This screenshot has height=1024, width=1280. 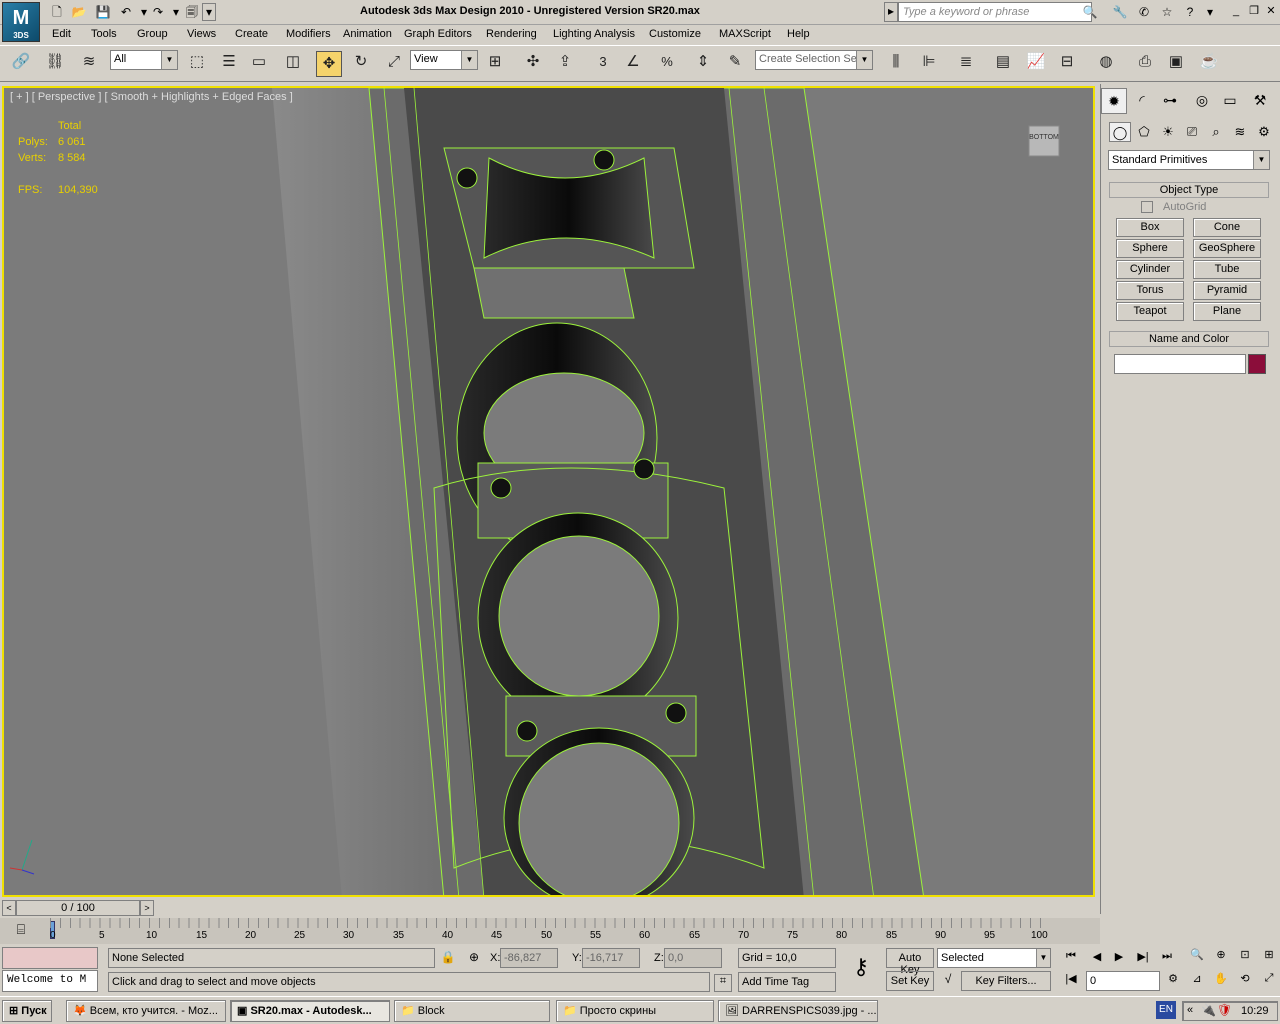 What do you see at coordinates (1071, 958) in the screenshot?
I see `go-to-start-icon: ⏮` at bounding box center [1071, 958].